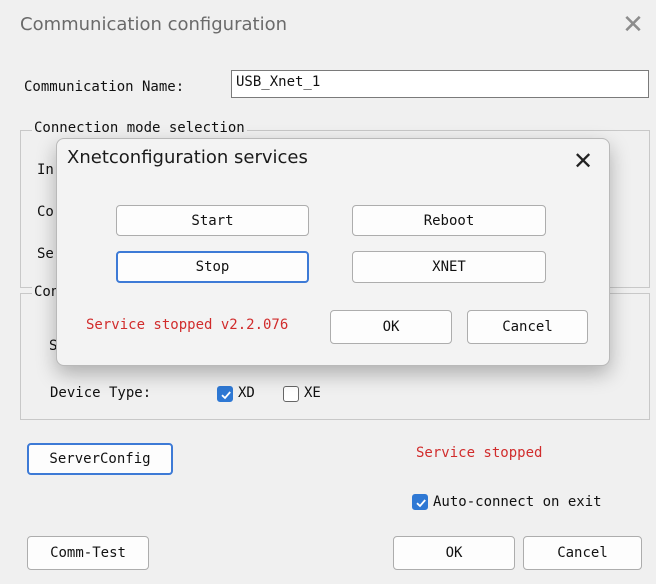 Image resolution: width=656 pixels, height=584 pixels. I want to click on device-xe-label: XE, so click(312, 393).